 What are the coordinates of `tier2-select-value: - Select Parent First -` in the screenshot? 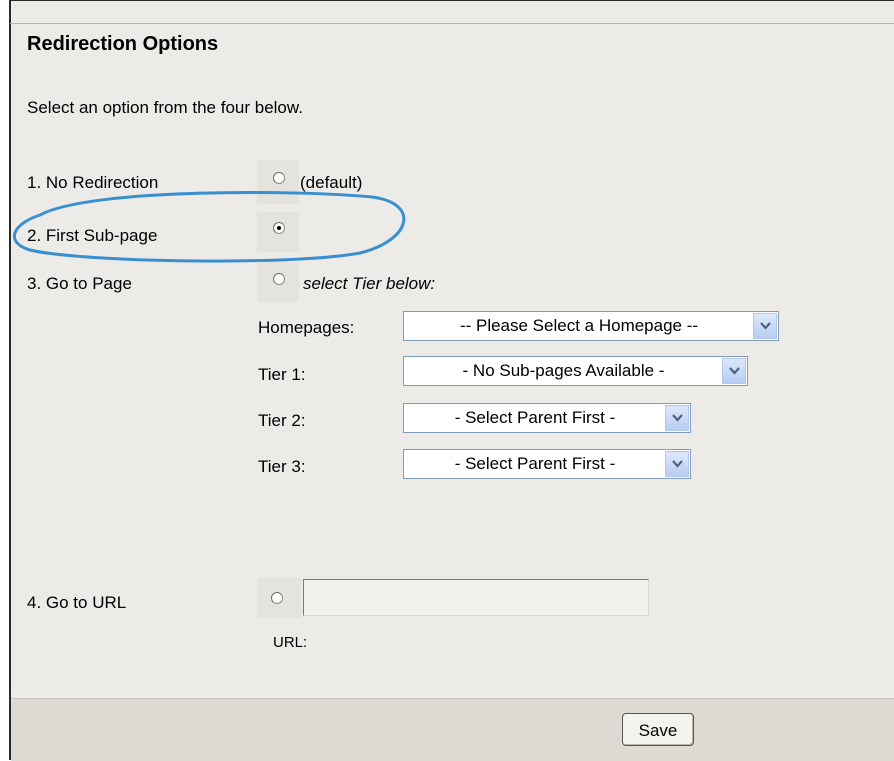 It's located at (535, 417).